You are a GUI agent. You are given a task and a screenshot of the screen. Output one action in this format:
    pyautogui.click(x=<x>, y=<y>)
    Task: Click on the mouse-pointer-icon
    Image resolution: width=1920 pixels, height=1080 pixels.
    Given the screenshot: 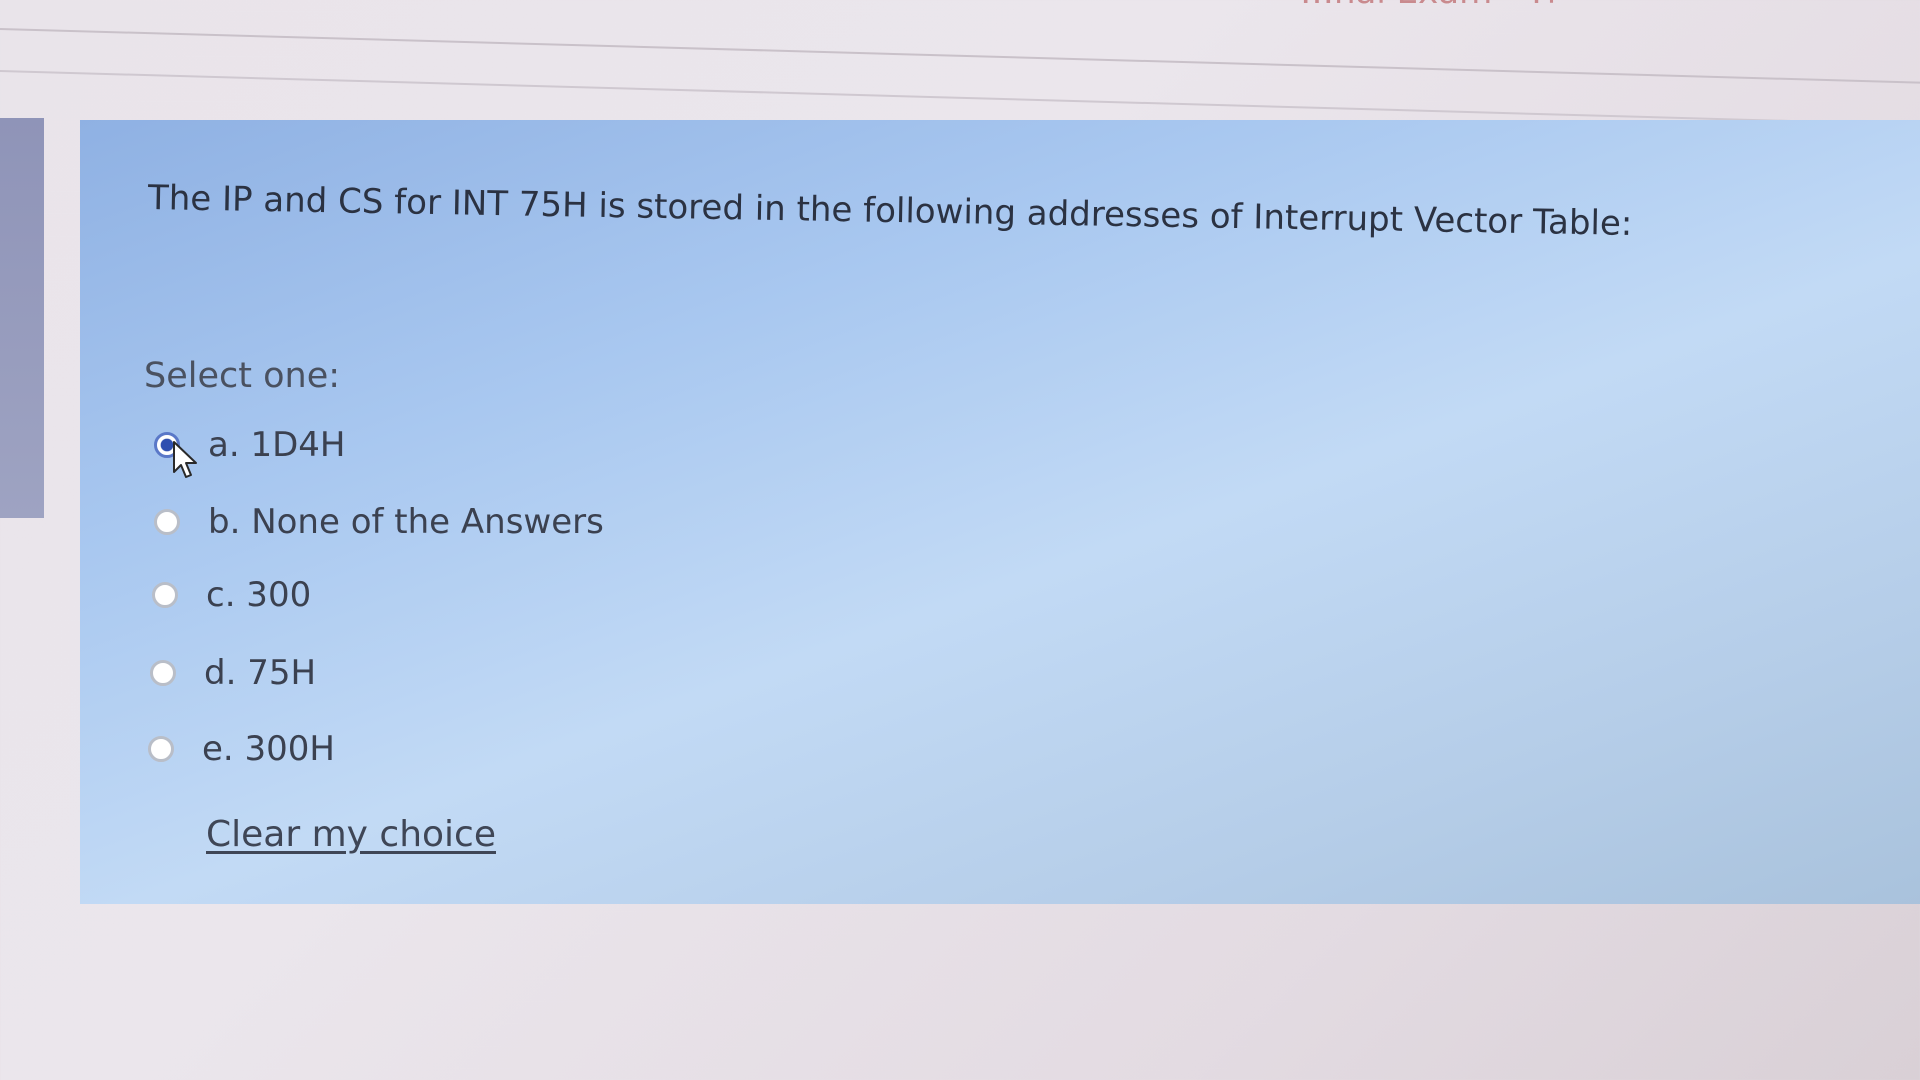 What is the action you would take?
    pyautogui.click(x=185, y=459)
    